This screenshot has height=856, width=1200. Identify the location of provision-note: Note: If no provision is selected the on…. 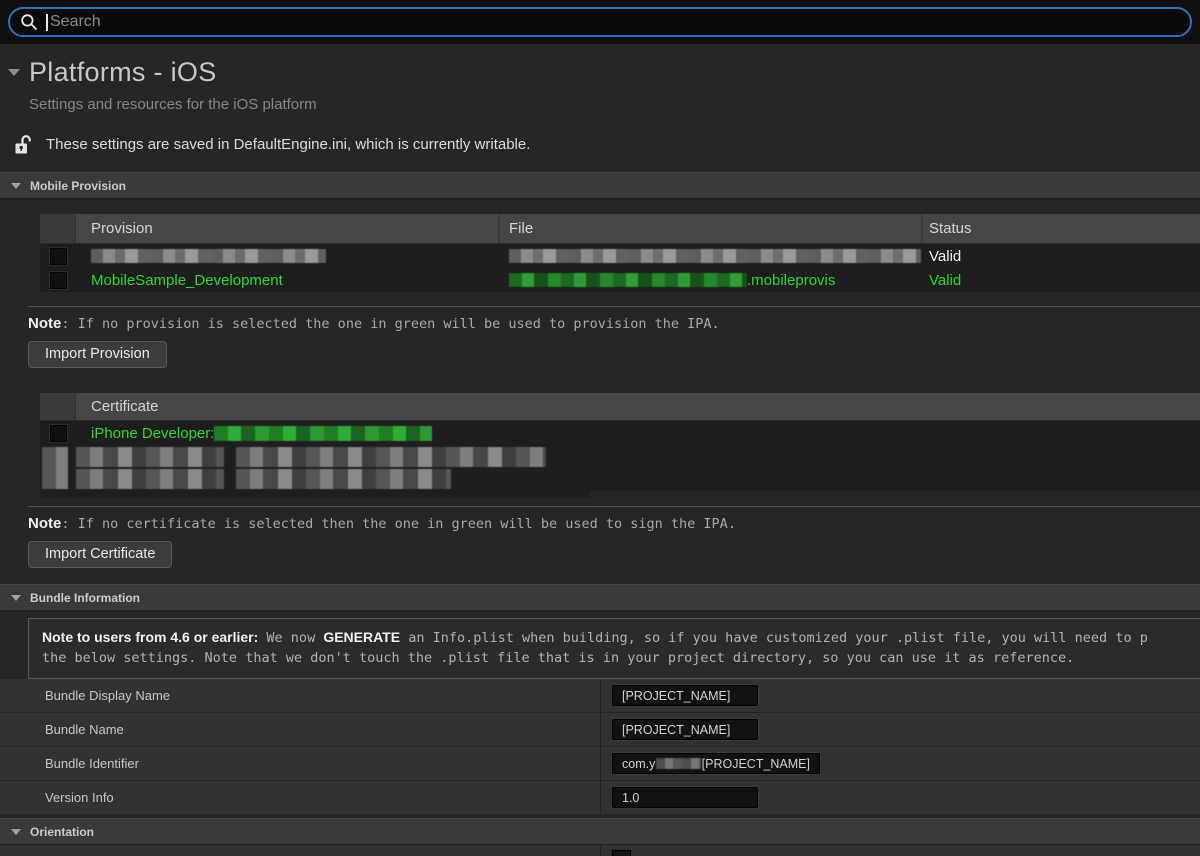
(614, 323).